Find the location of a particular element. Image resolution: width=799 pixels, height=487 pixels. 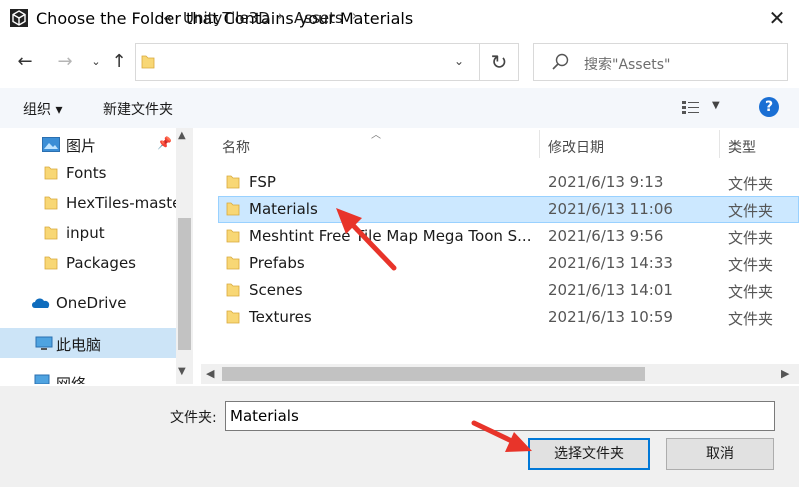

column-header-name: 名称 is located at coordinates (236, 147).